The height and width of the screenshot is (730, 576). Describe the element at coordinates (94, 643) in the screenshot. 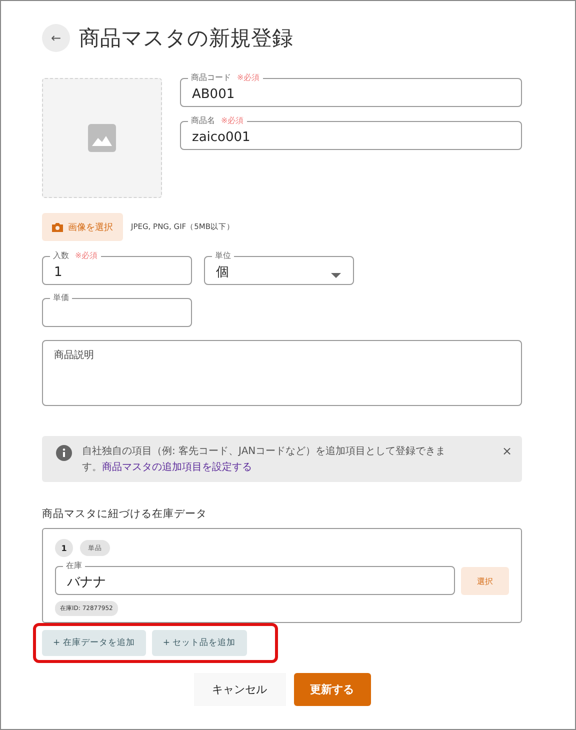

I see `add-button: + 在庫データを追加` at that location.